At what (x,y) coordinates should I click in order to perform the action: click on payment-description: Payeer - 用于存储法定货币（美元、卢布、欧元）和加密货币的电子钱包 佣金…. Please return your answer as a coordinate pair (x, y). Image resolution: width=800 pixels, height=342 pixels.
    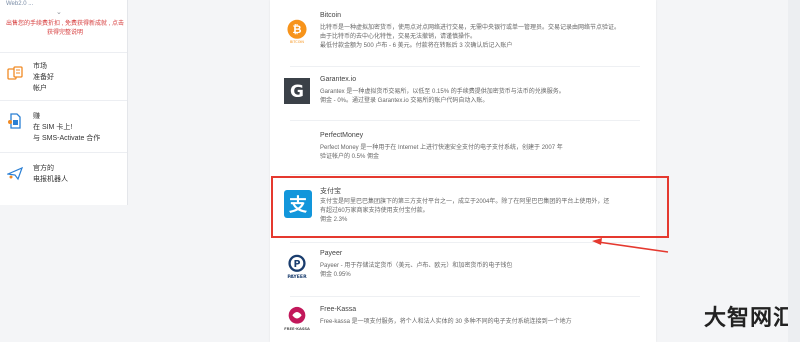
    Looking at the image, I should click on (485, 271).